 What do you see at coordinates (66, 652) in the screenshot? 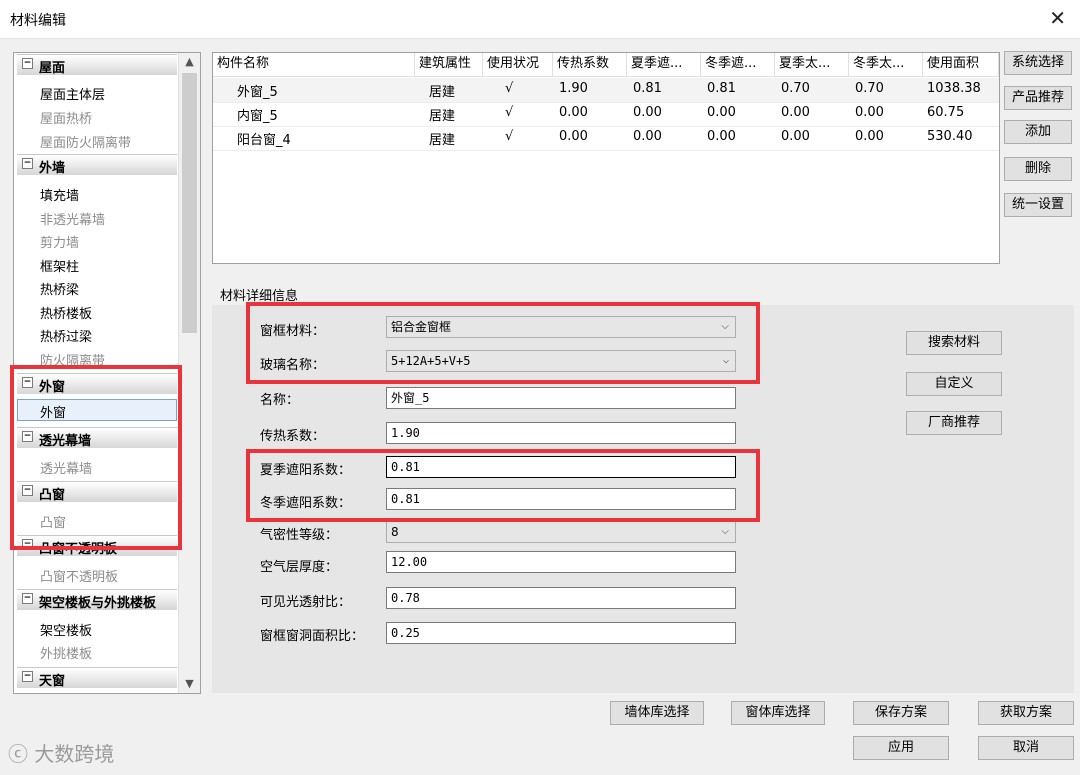
I see `tree-item: 外挑楼板` at bounding box center [66, 652].